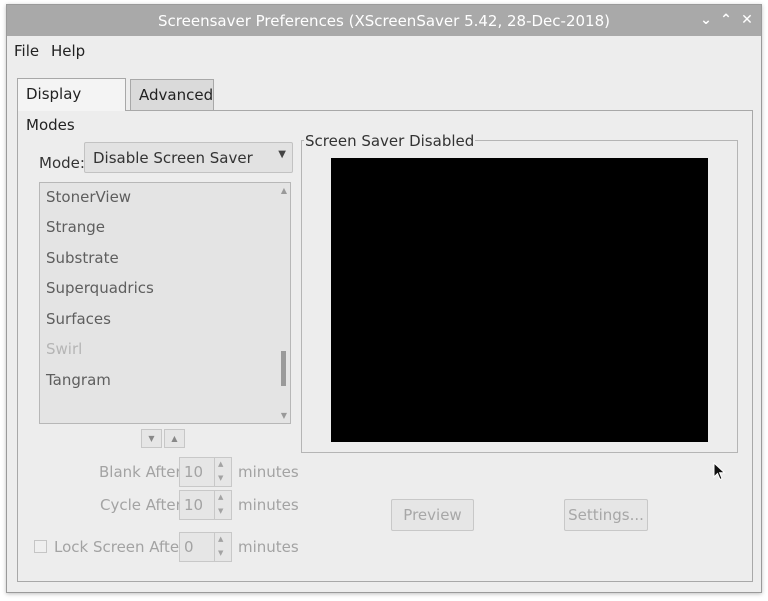 This screenshot has width=768, height=601. Describe the element at coordinates (193, 505) in the screenshot. I see `cycle-after-value: 10` at that location.